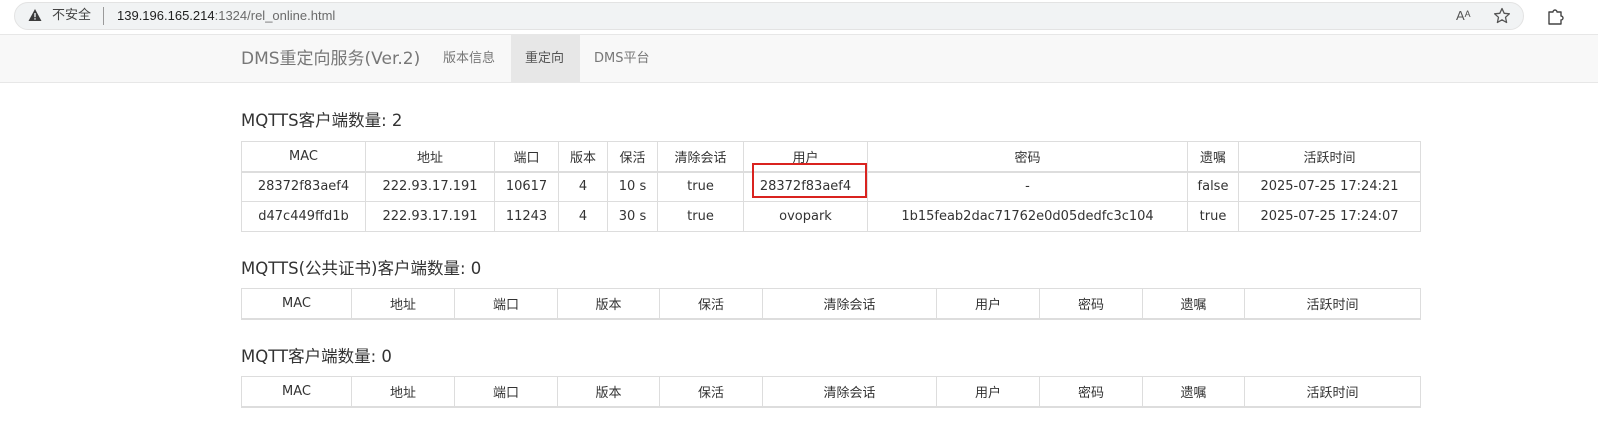 Image resolution: width=1598 pixels, height=434 pixels. I want to click on url-host: 139.196.165.214, so click(166, 15).